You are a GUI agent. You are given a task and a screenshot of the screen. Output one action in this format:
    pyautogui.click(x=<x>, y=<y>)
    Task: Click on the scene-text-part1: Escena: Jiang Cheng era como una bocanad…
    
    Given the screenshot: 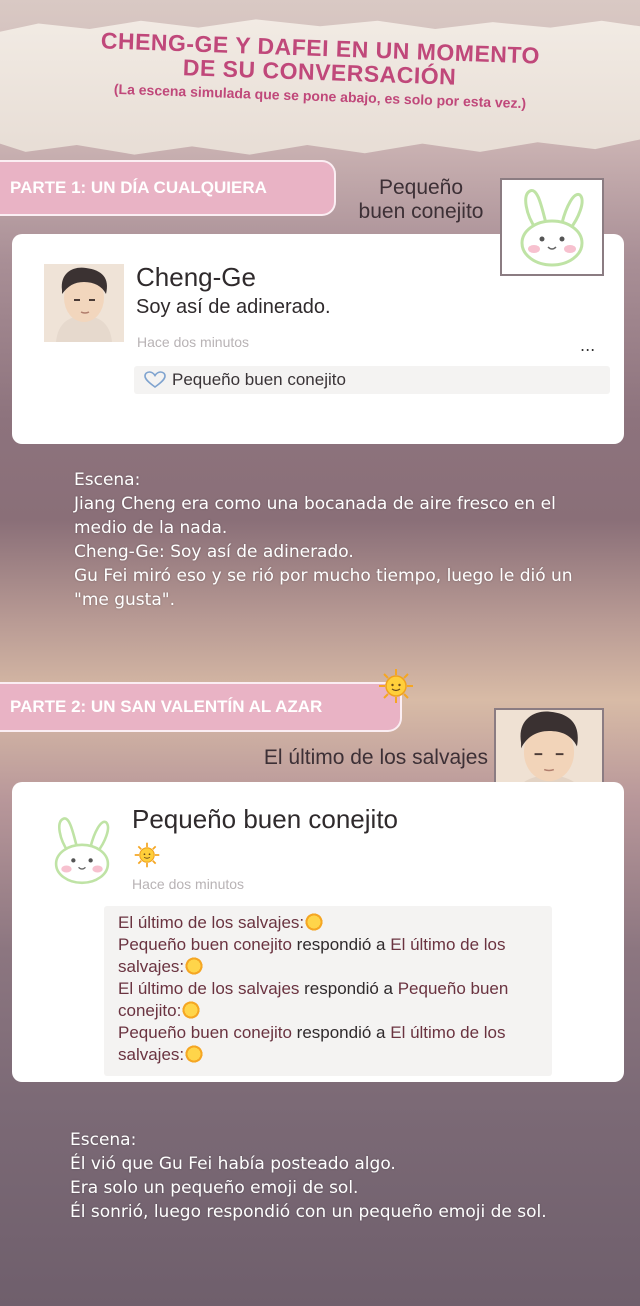 What is the action you would take?
    pyautogui.click(x=324, y=540)
    